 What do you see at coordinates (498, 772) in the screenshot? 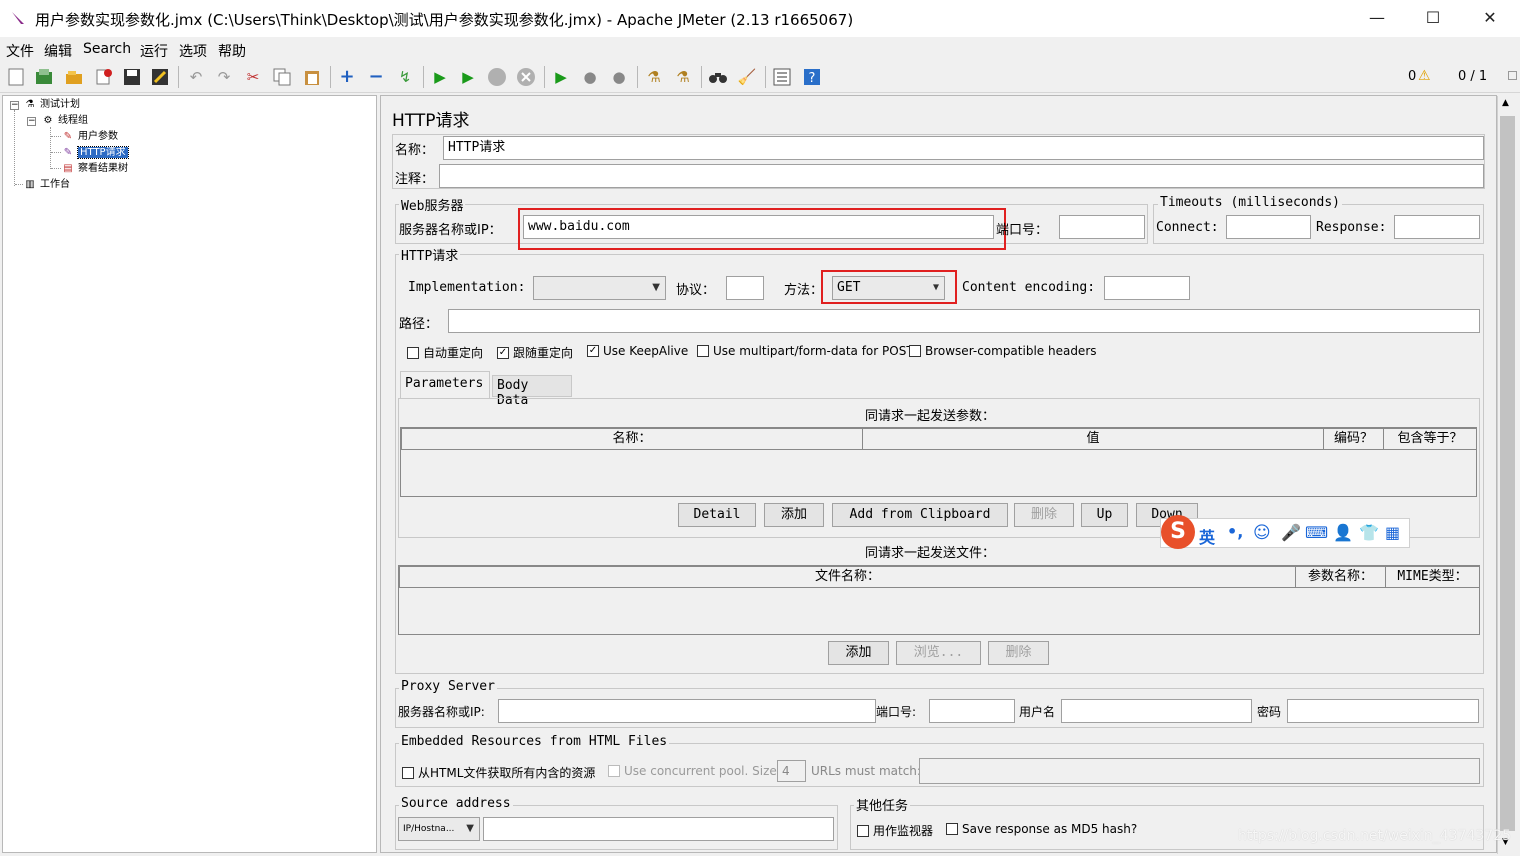
I see `fetch-resources-checkbox: 从HTML文件获取所有内含的资源` at bounding box center [498, 772].